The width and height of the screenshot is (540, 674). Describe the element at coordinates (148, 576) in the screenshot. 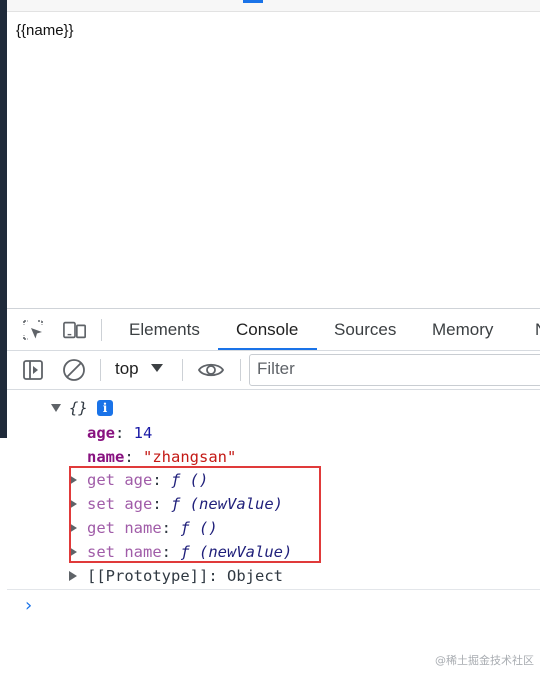

I see `prototype-key: [[Prototype]]` at that location.